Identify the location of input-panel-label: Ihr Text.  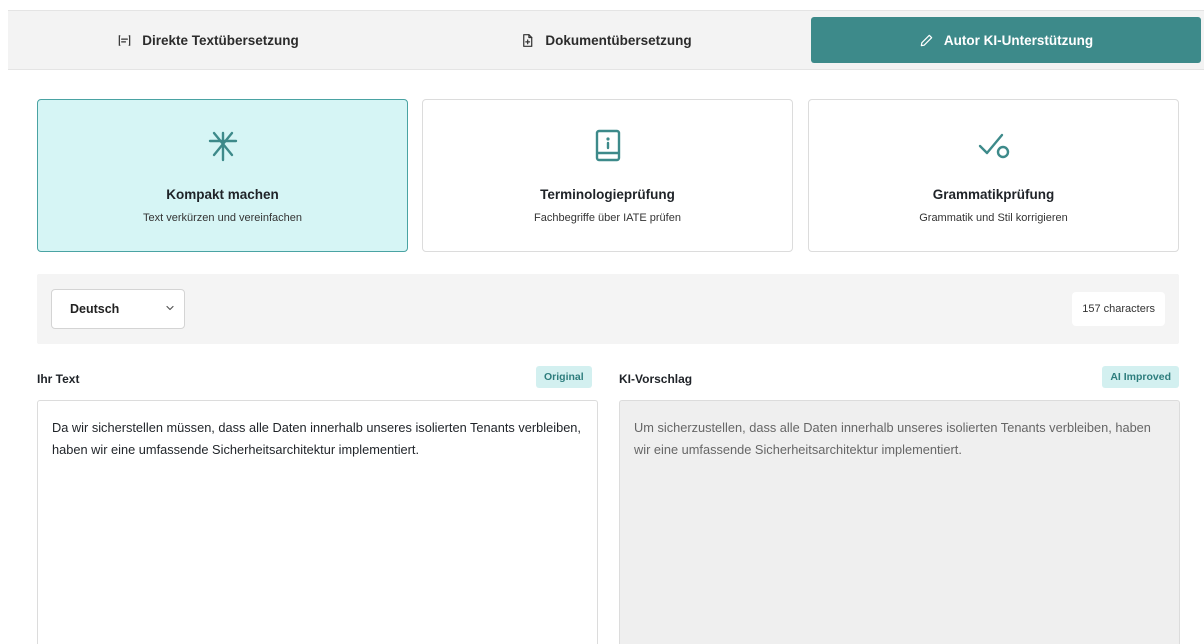
(58, 379).